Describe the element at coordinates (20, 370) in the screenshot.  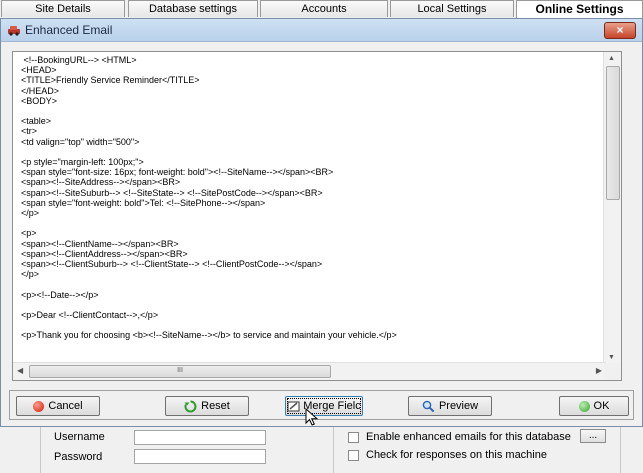
I see `scroll-left-arrow-icon: ◀` at that location.